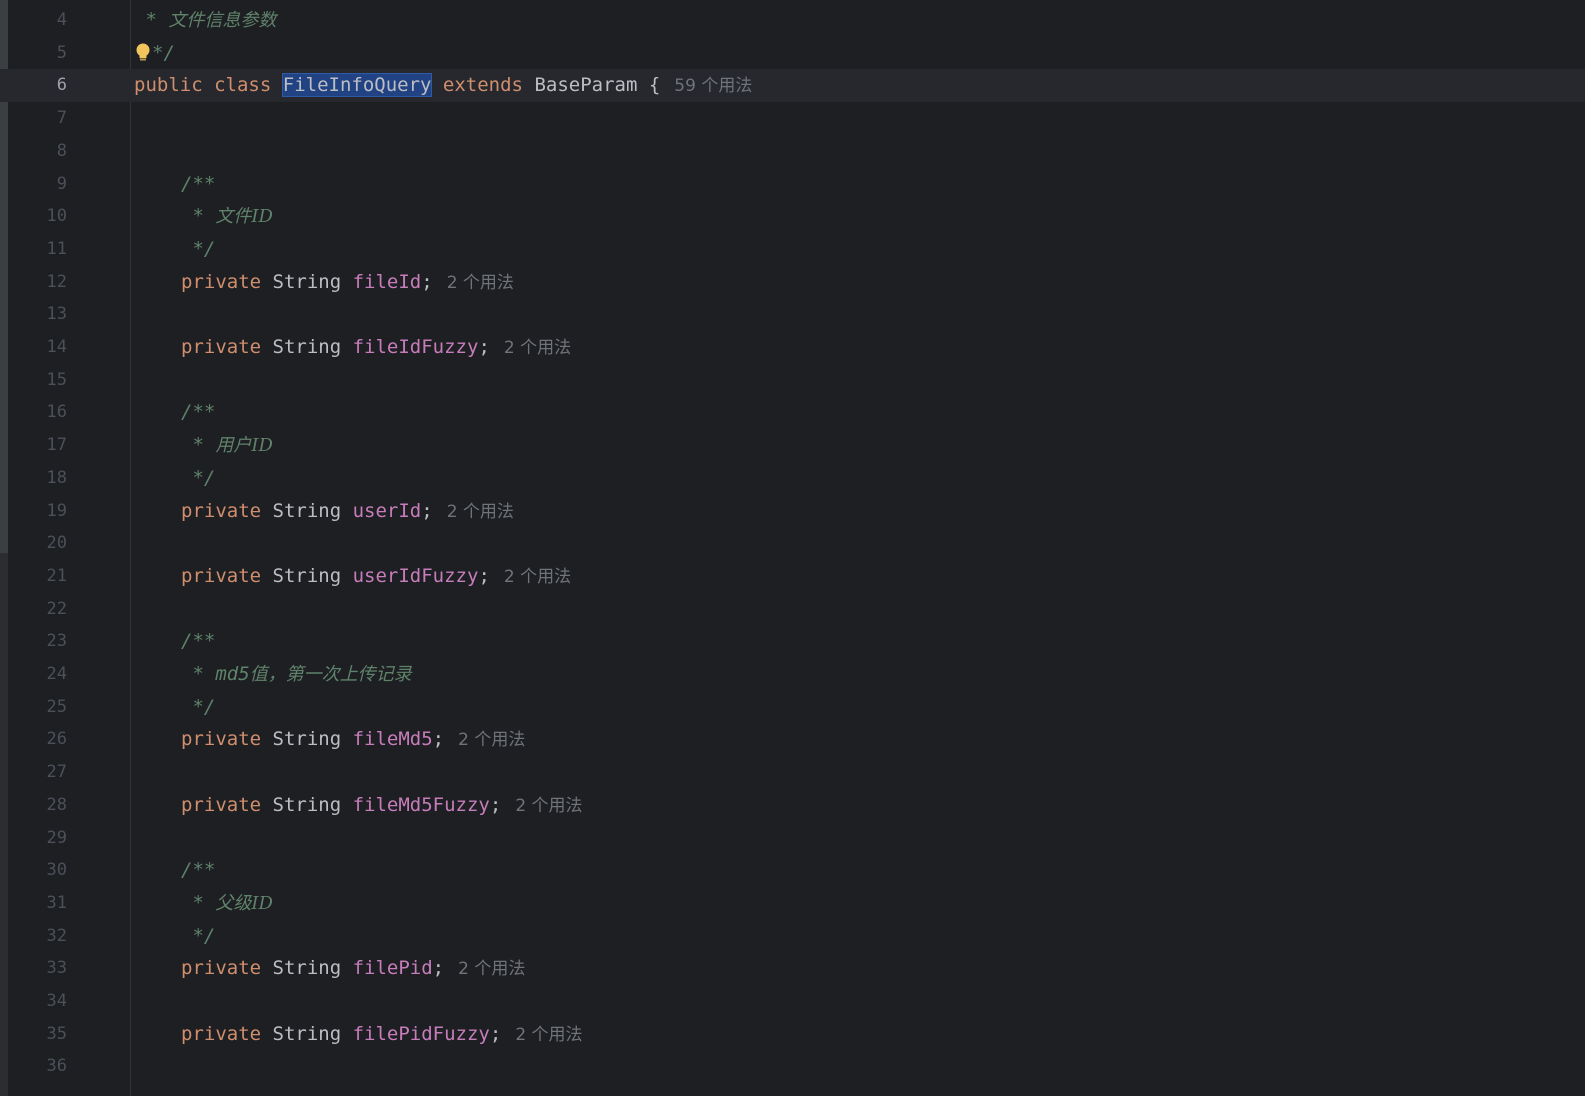 This screenshot has height=1096, width=1585. What do you see at coordinates (792, 1034) in the screenshot?
I see `code-line-35: 35 private String filePidFuzzy; 2 个用法` at bounding box center [792, 1034].